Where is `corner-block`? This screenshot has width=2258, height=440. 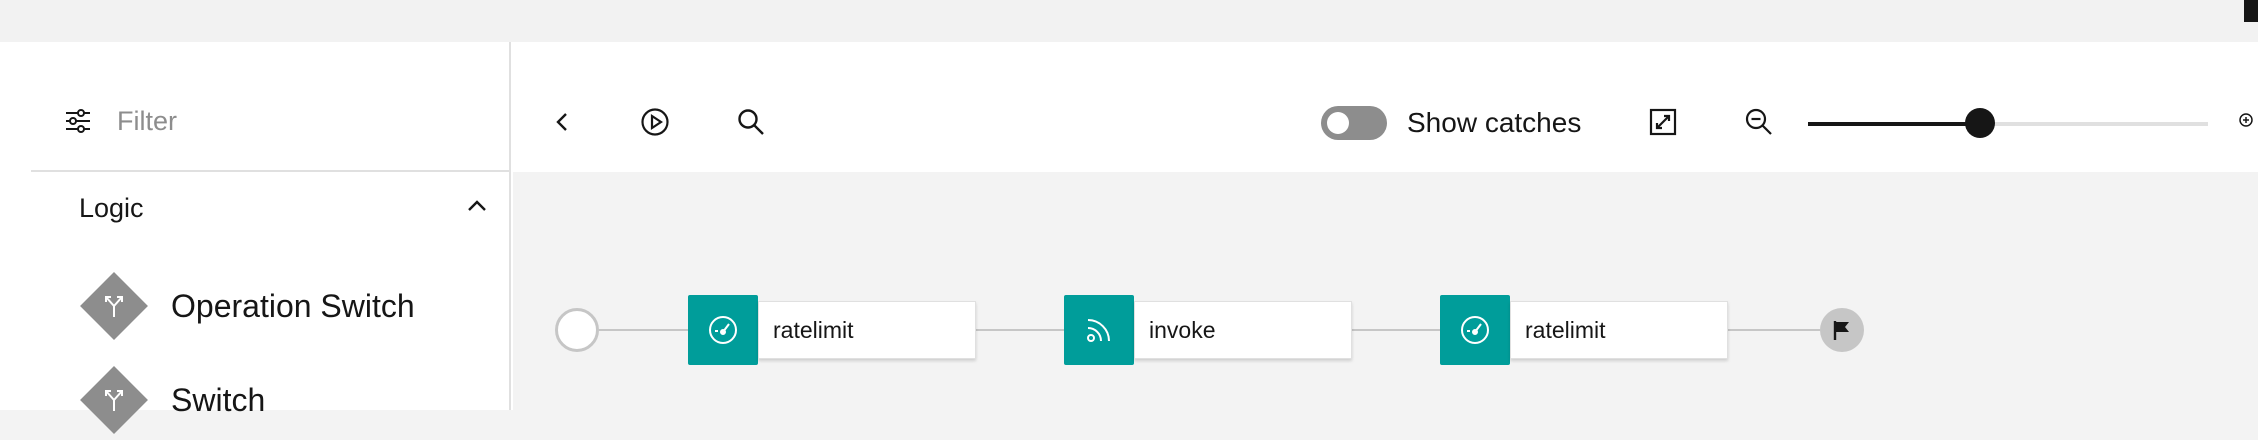 corner-block is located at coordinates (2251, 11).